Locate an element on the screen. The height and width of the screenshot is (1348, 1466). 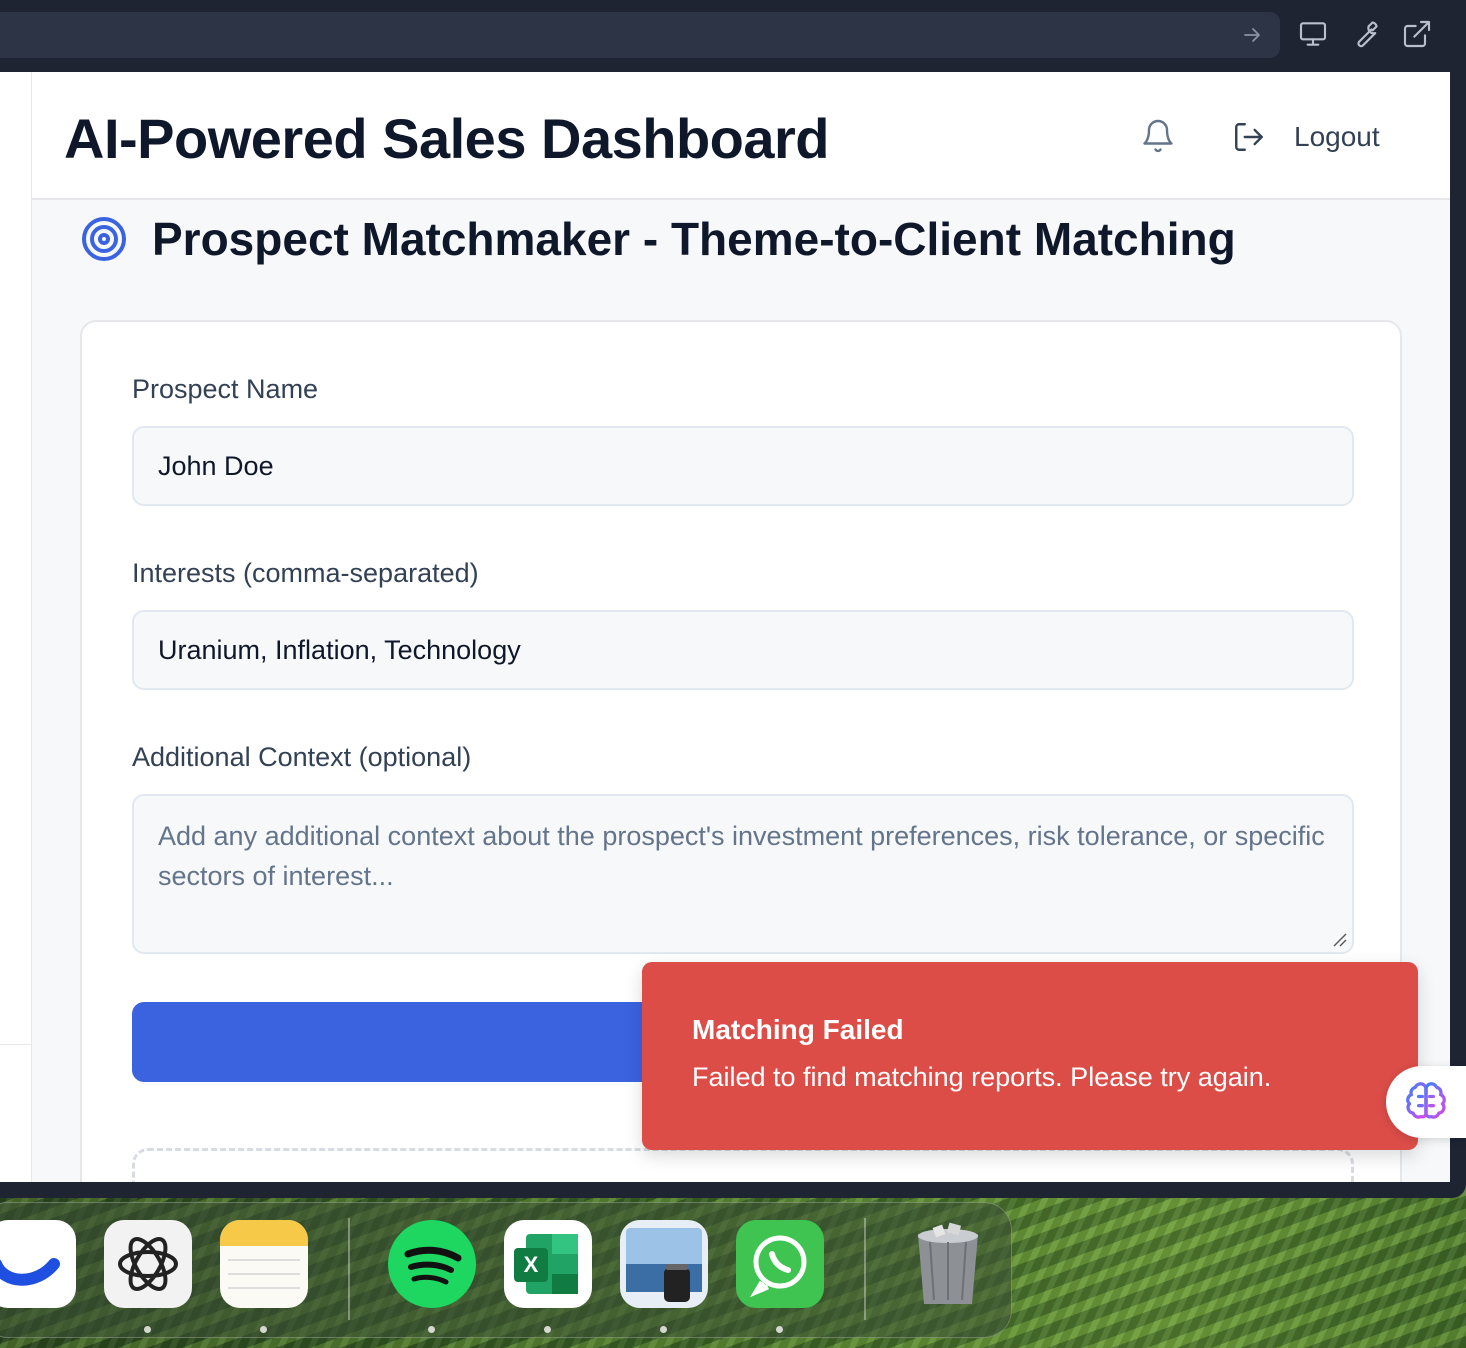
spotify-icon is located at coordinates (432, 1264).